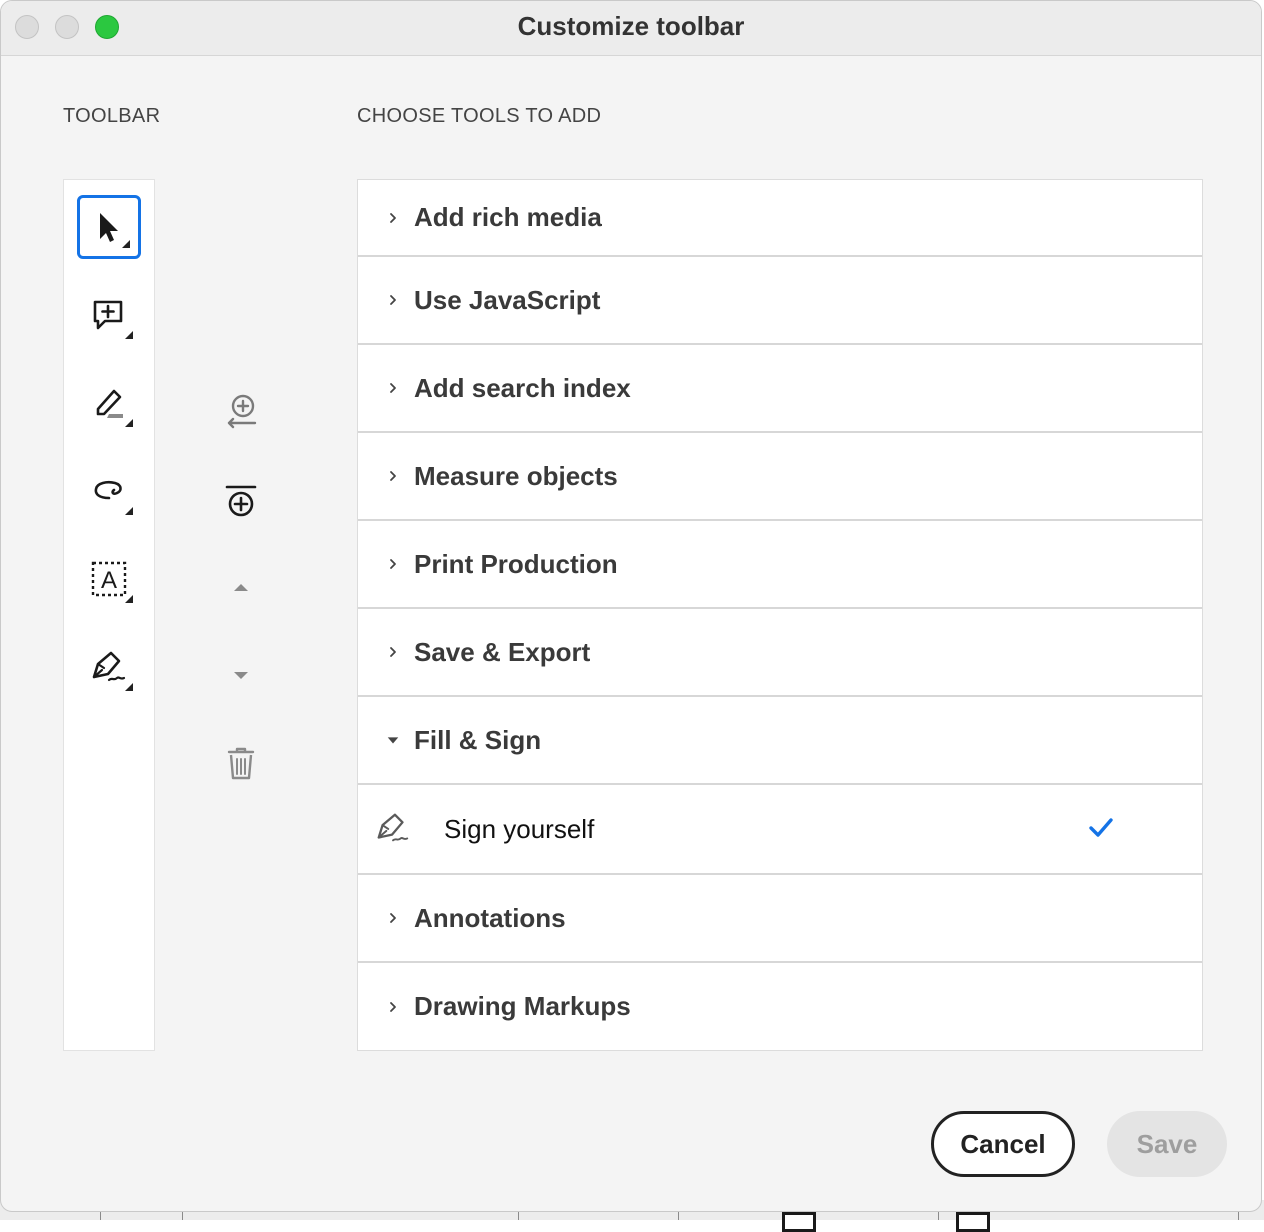 This screenshot has width=1264, height=1232. I want to click on text-select-tool: A, so click(109, 579).